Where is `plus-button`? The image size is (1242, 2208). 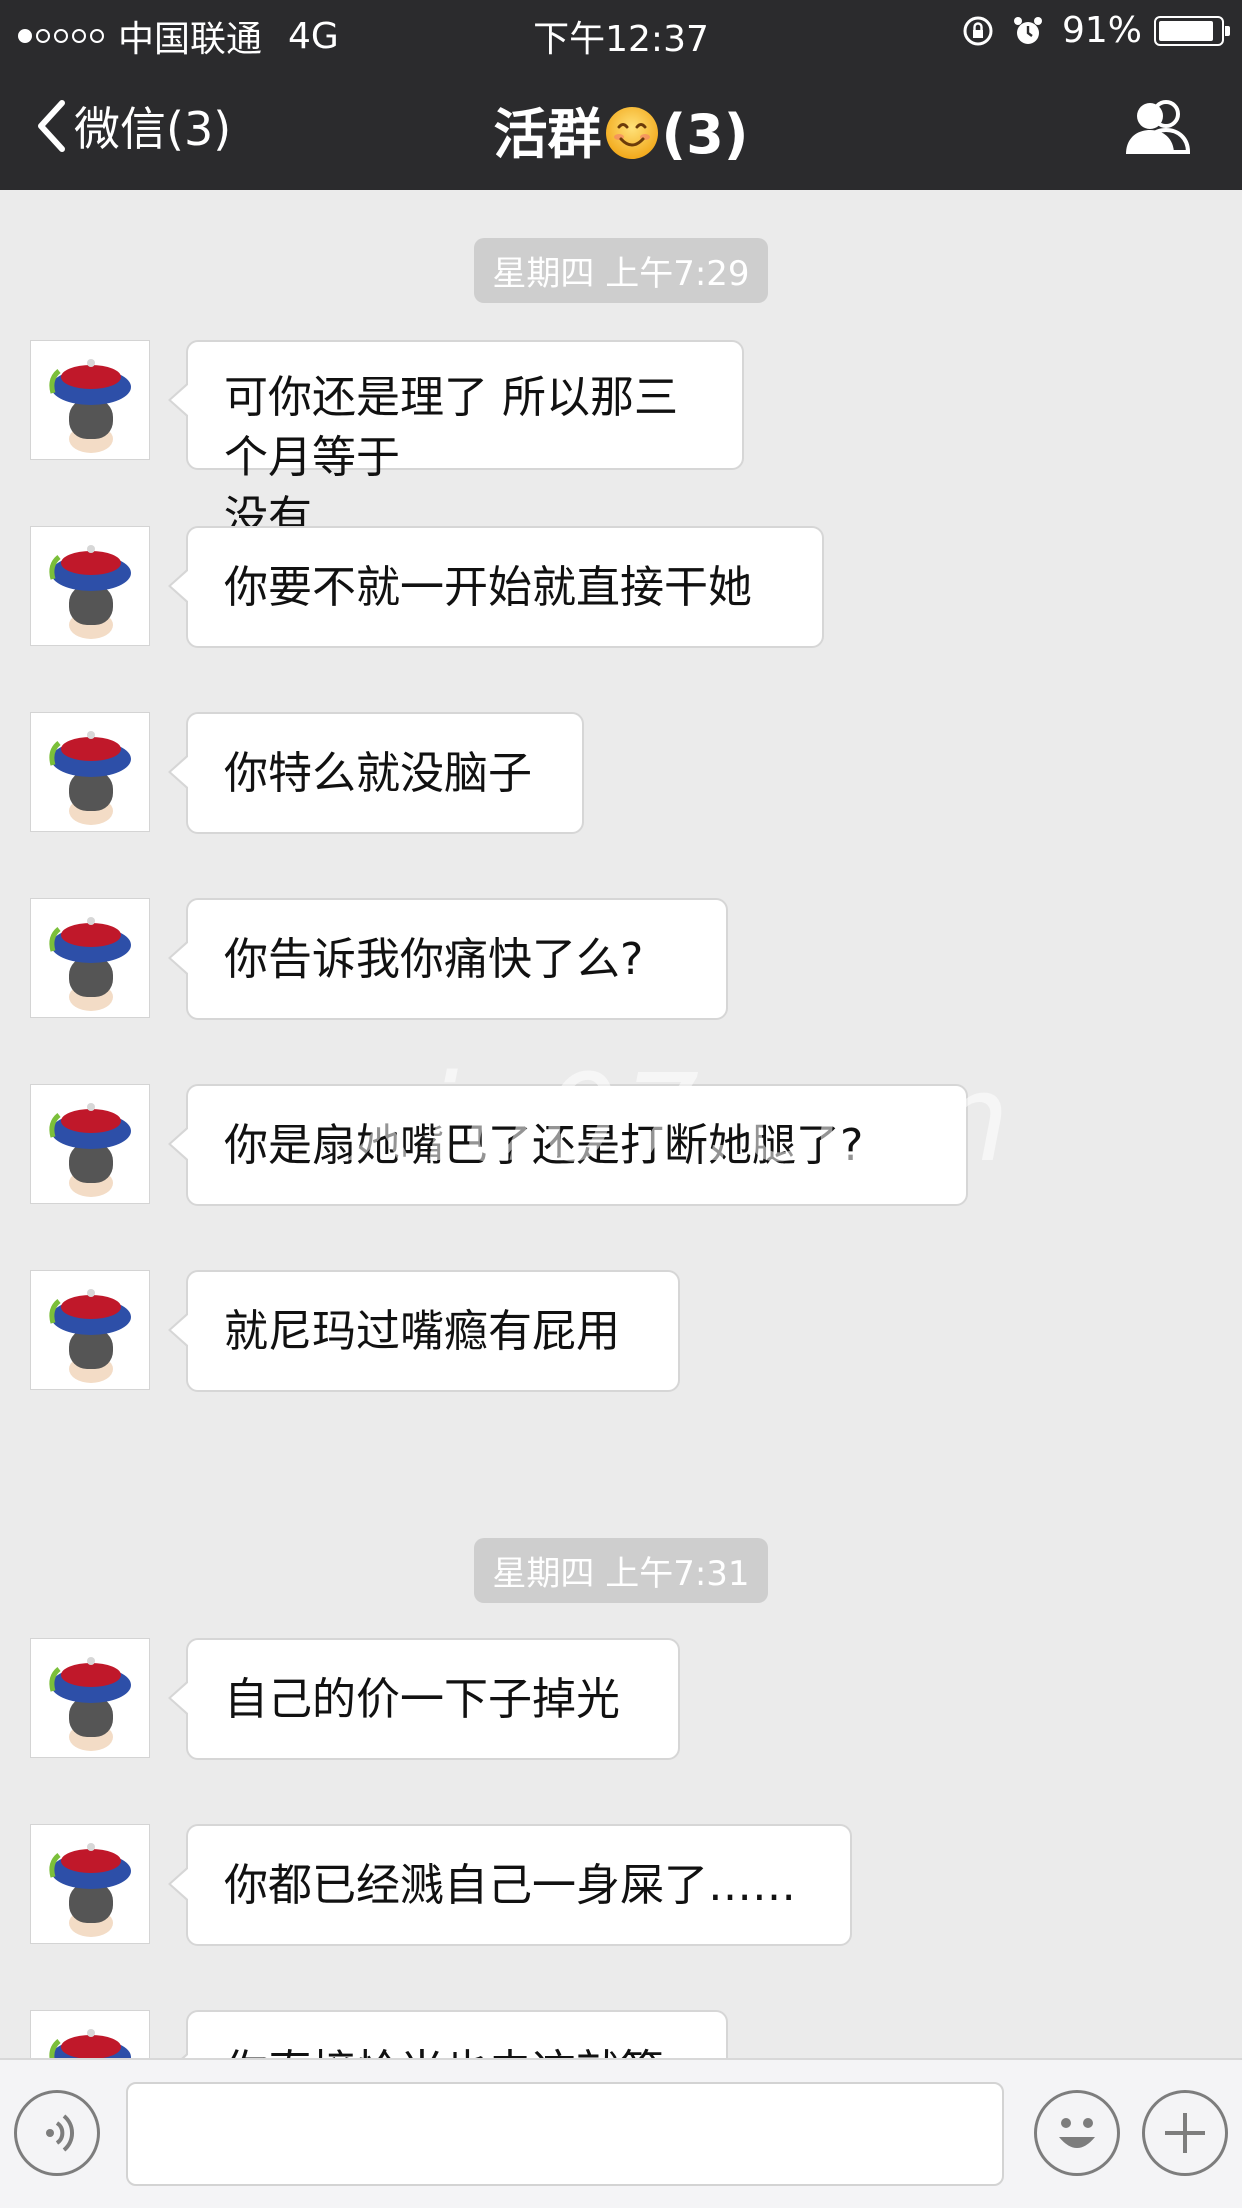
plus-button is located at coordinates (1185, 2133).